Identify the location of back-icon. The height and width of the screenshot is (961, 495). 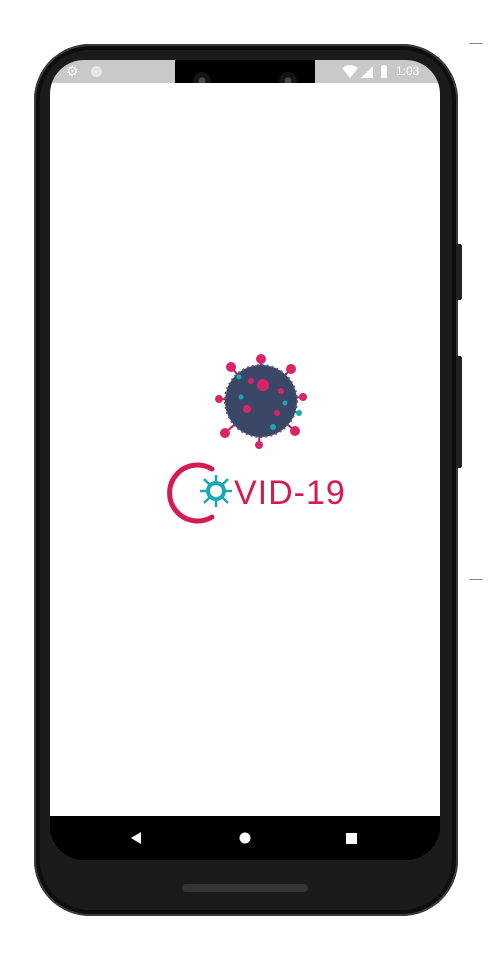
(136, 838).